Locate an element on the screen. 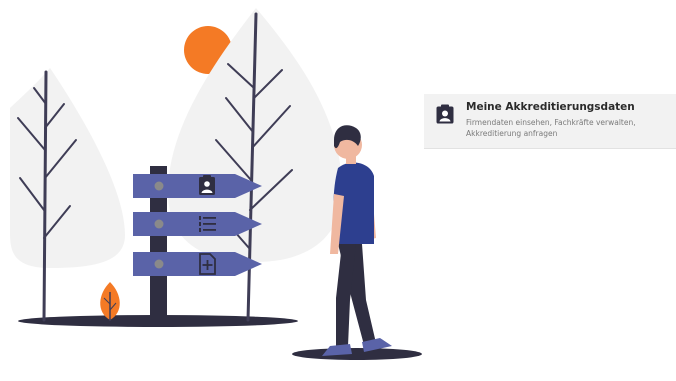 The height and width of the screenshot is (381, 676). left-tree-foliage is located at coordinates (67, 168).